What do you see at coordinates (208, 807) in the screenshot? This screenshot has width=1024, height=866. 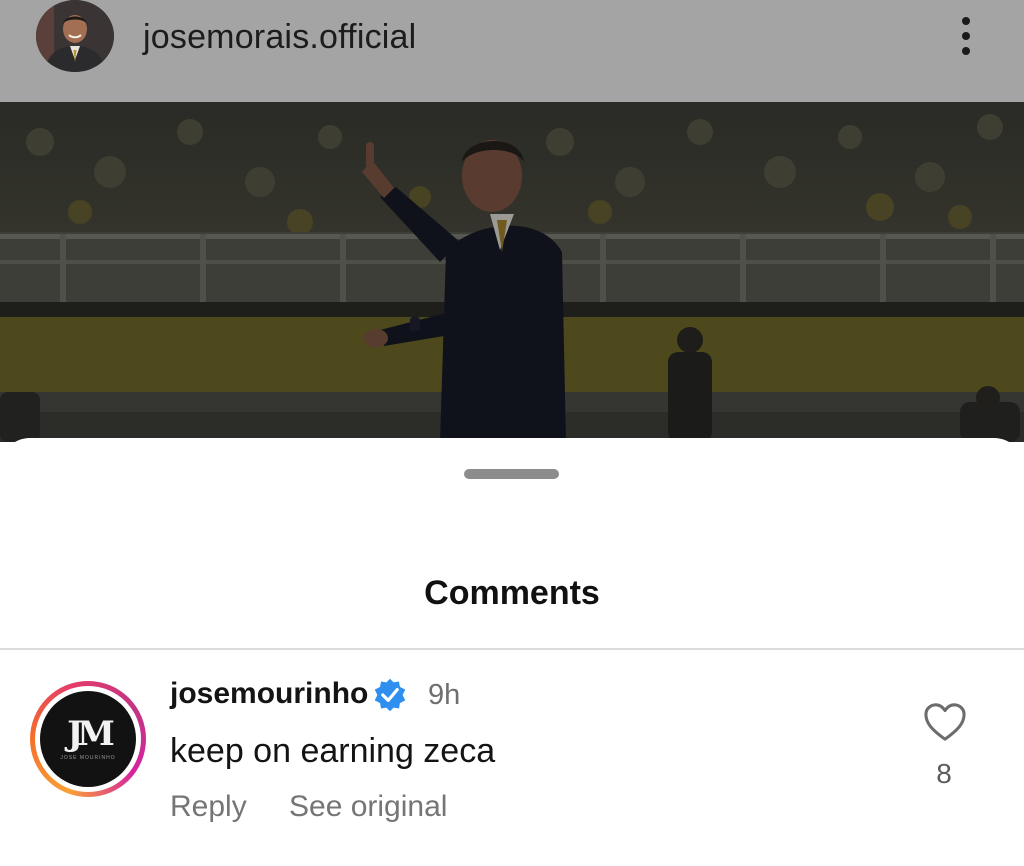 I see `reply-button: Reply` at bounding box center [208, 807].